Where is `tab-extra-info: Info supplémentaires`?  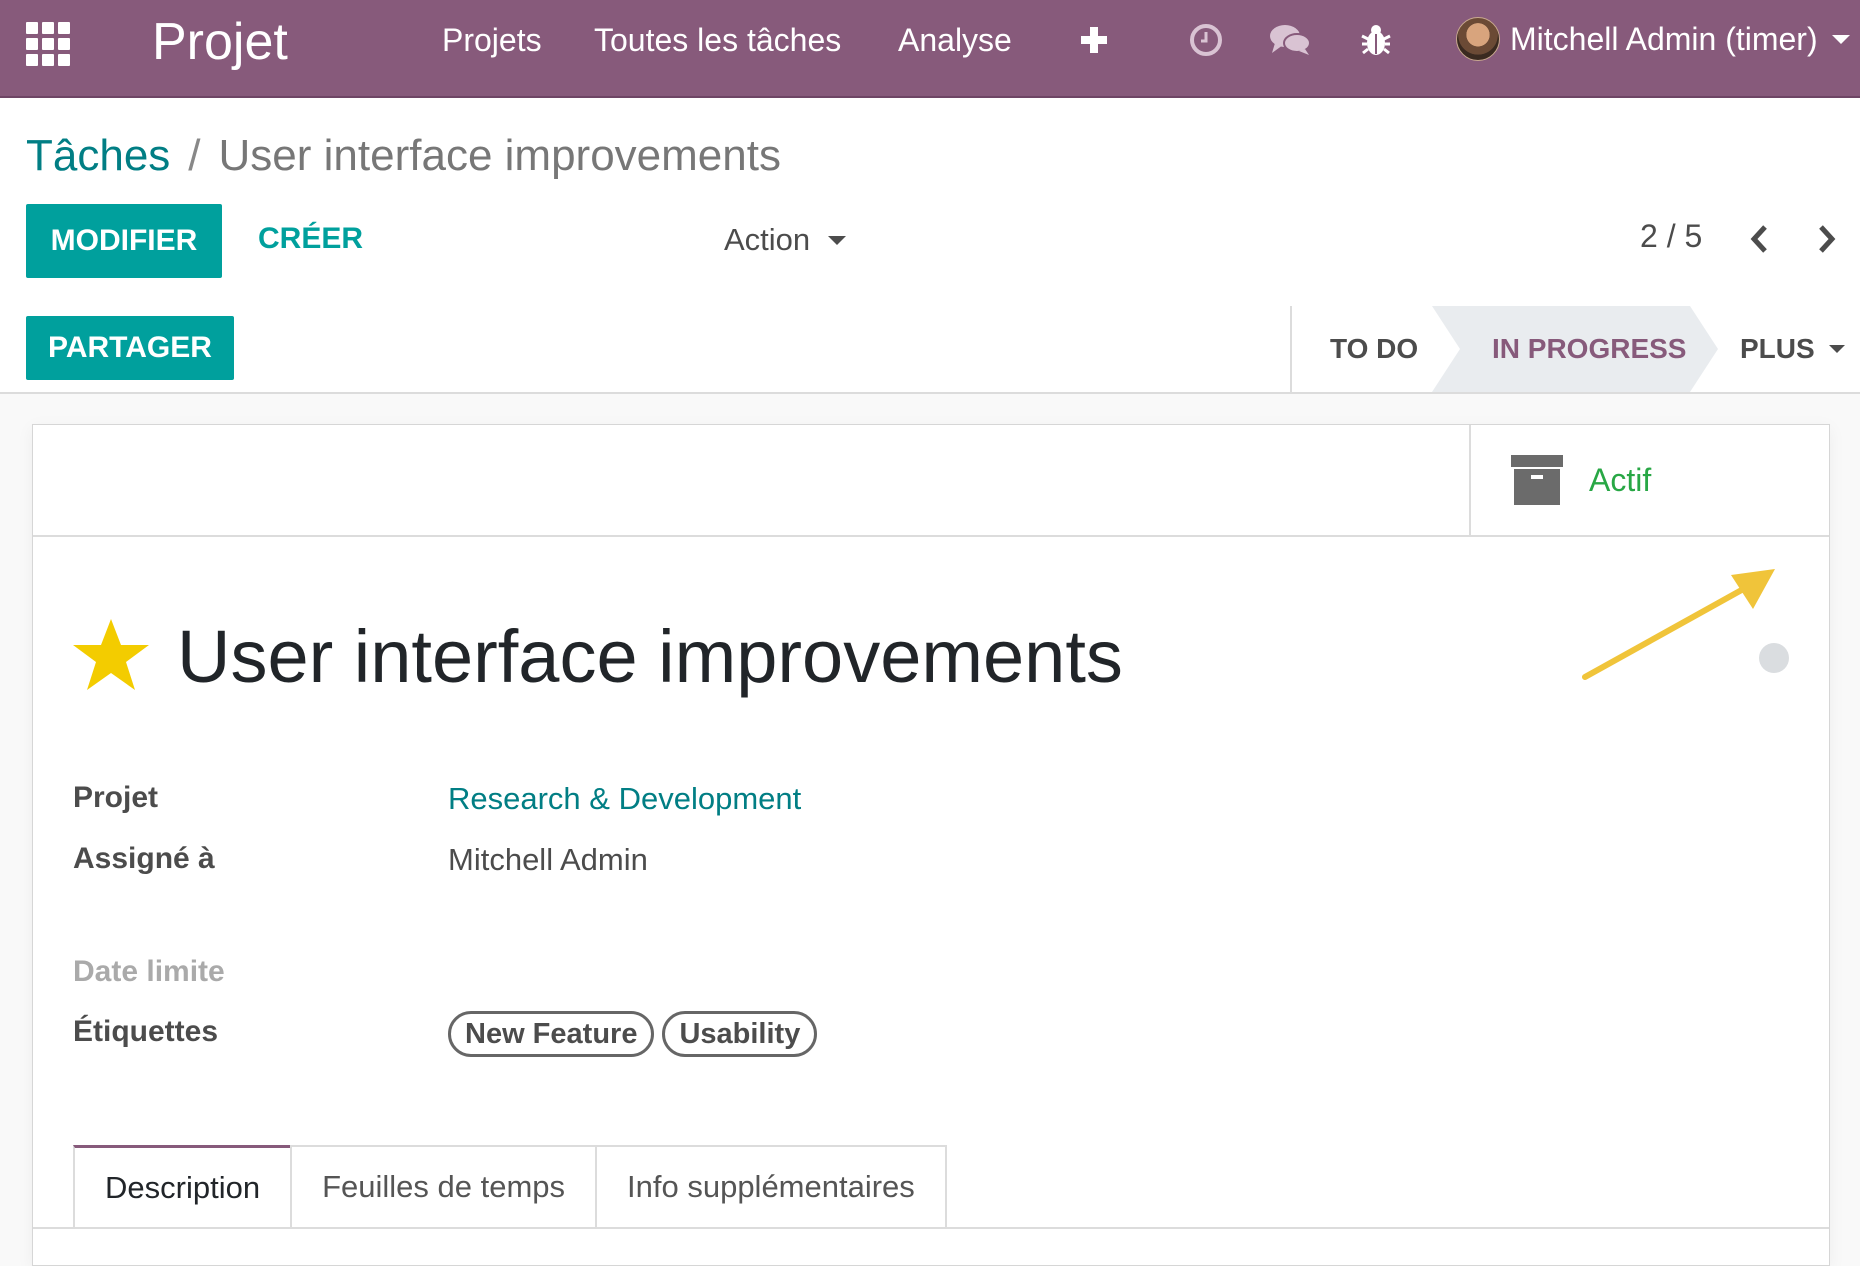
tab-extra-info: Info supplémentaires is located at coordinates (771, 1186).